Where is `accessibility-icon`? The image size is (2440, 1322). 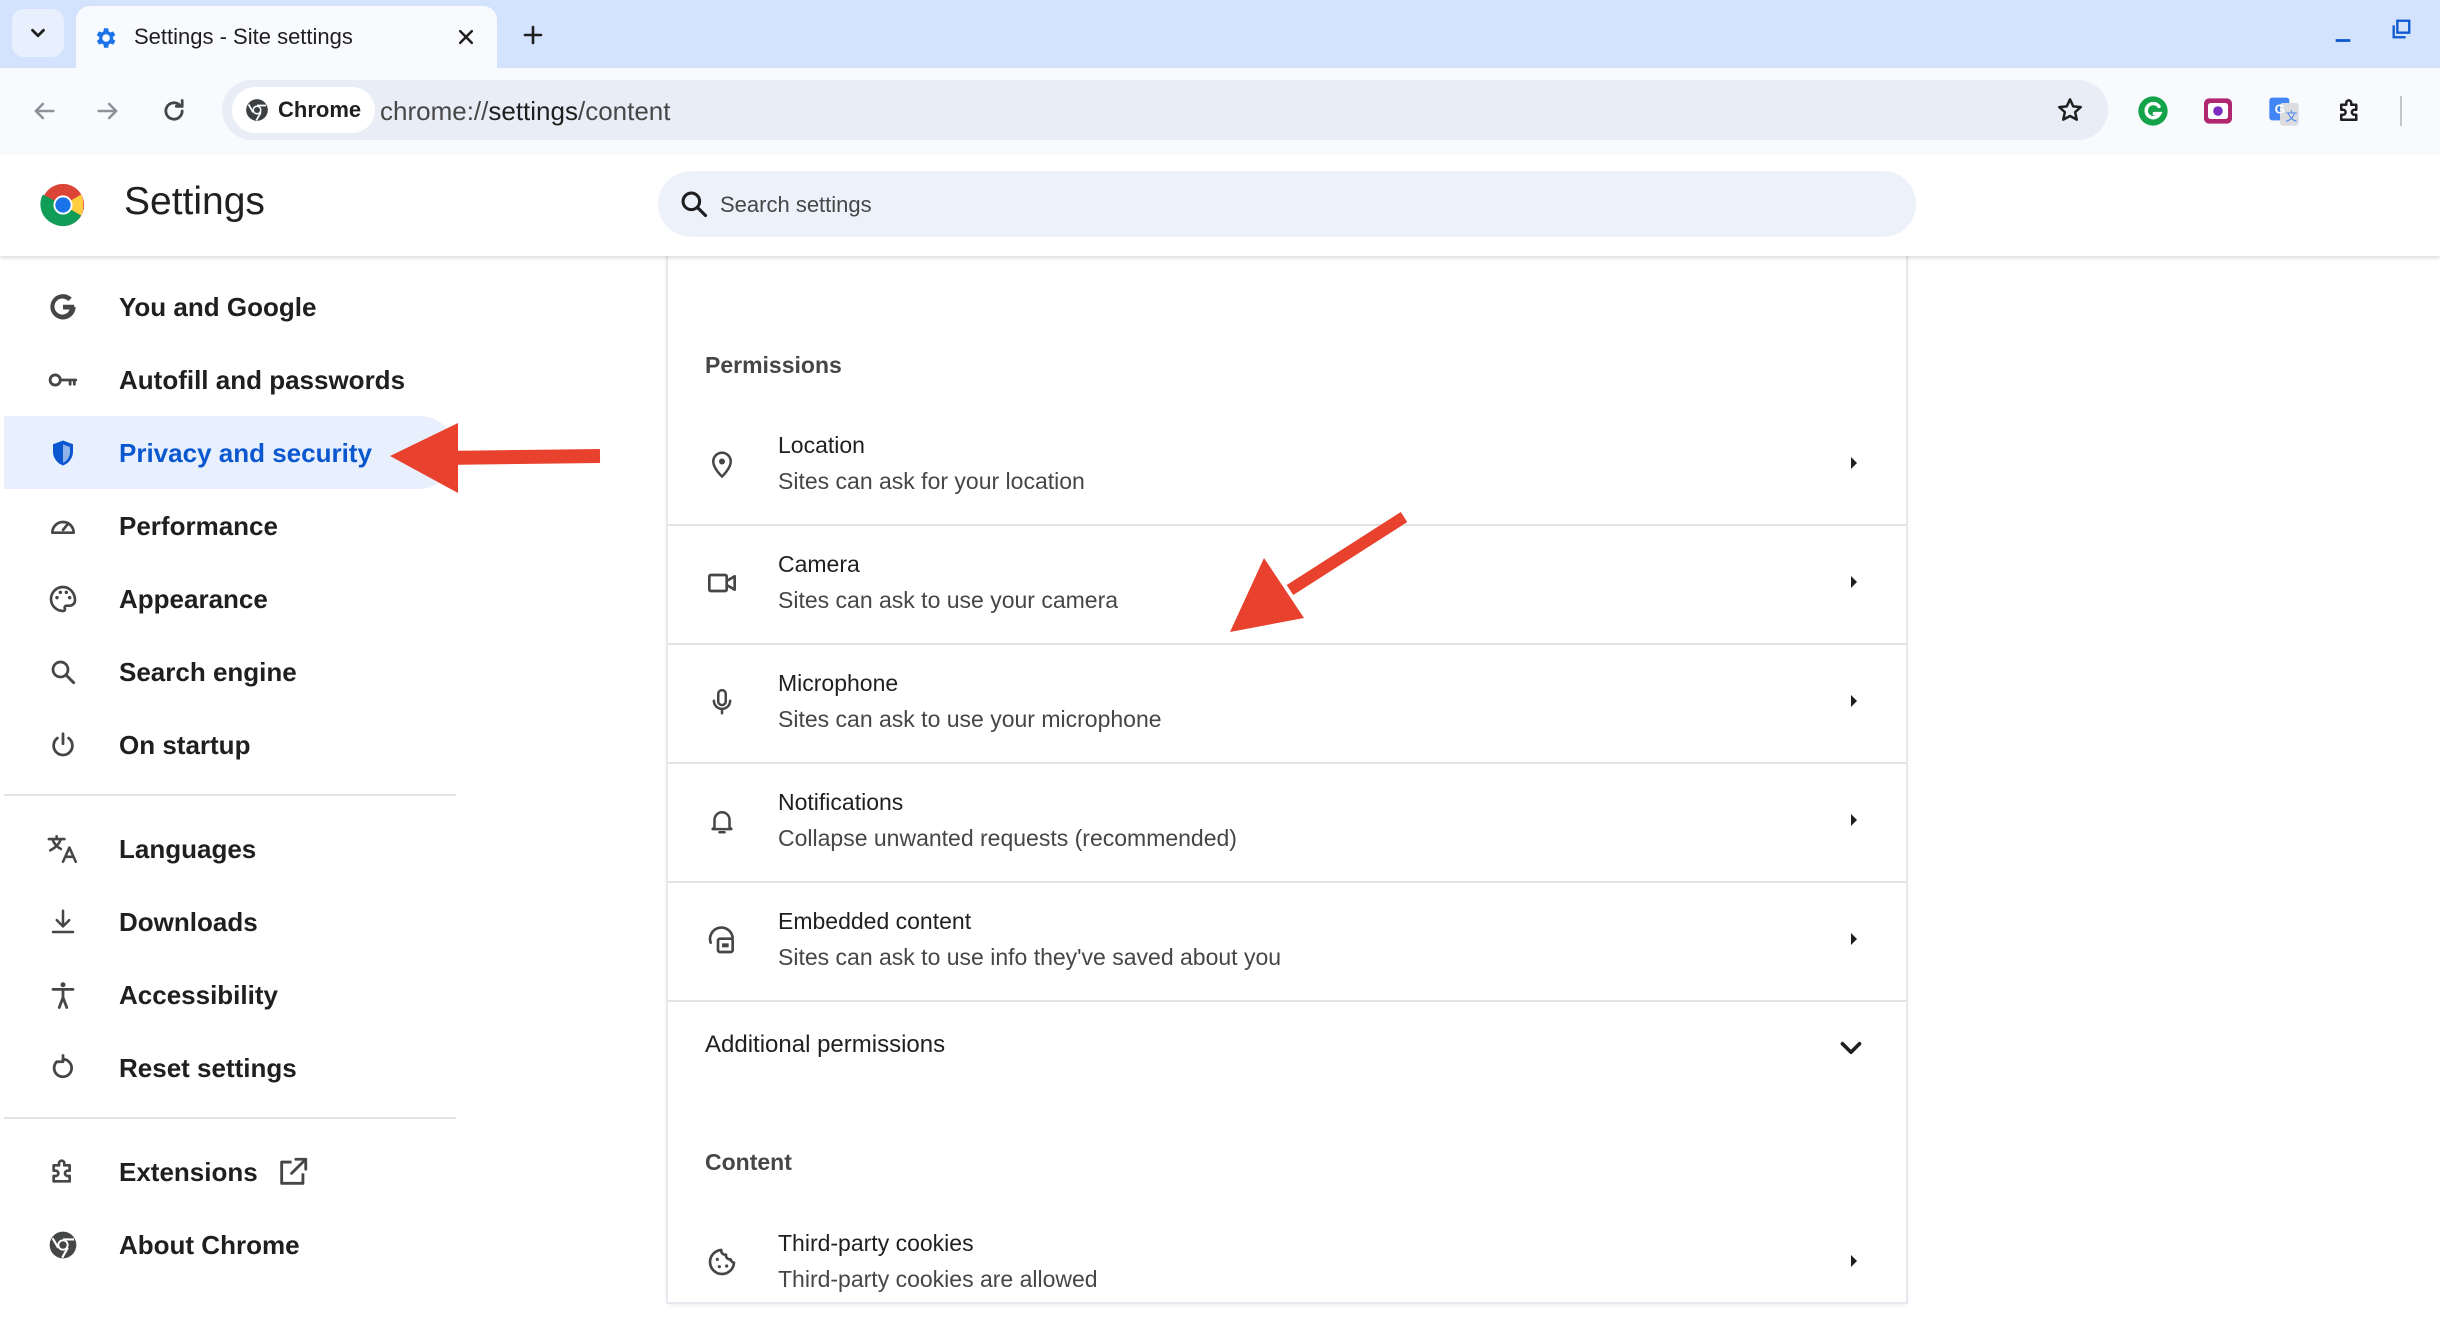
accessibility-icon is located at coordinates (63, 995).